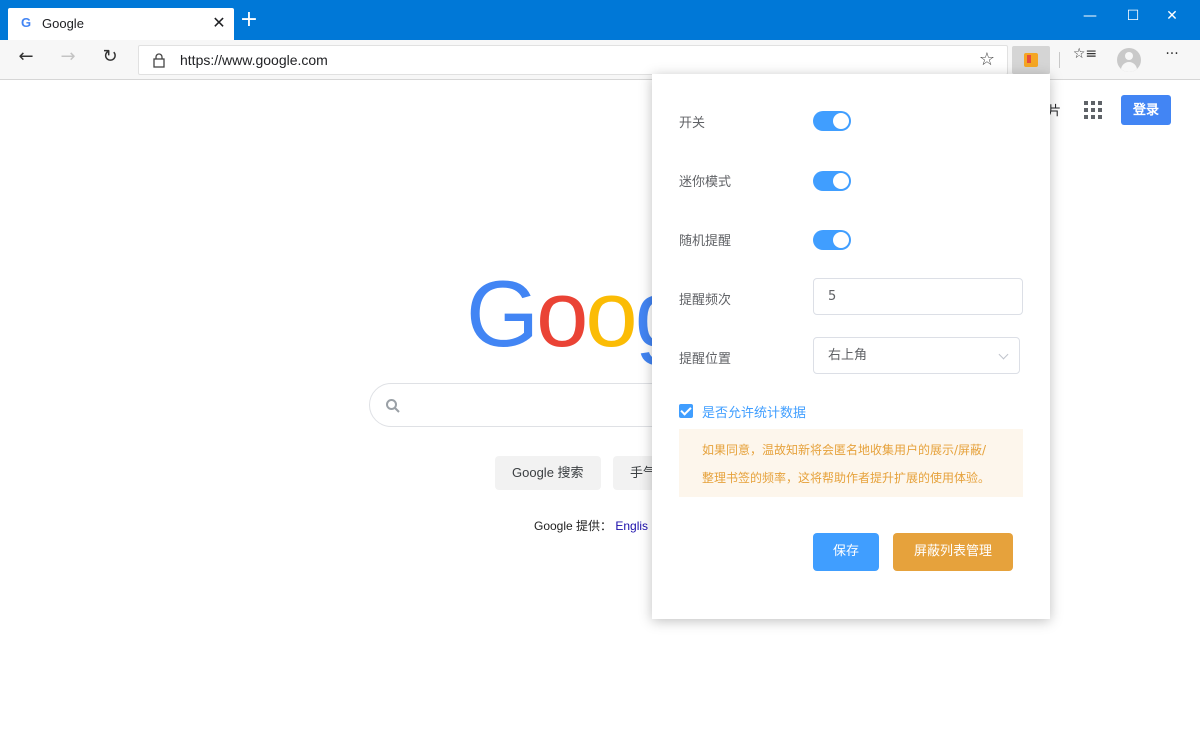  What do you see at coordinates (26, 22) in the screenshot?
I see `google-favicon-icon: G` at bounding box center [26, 22].